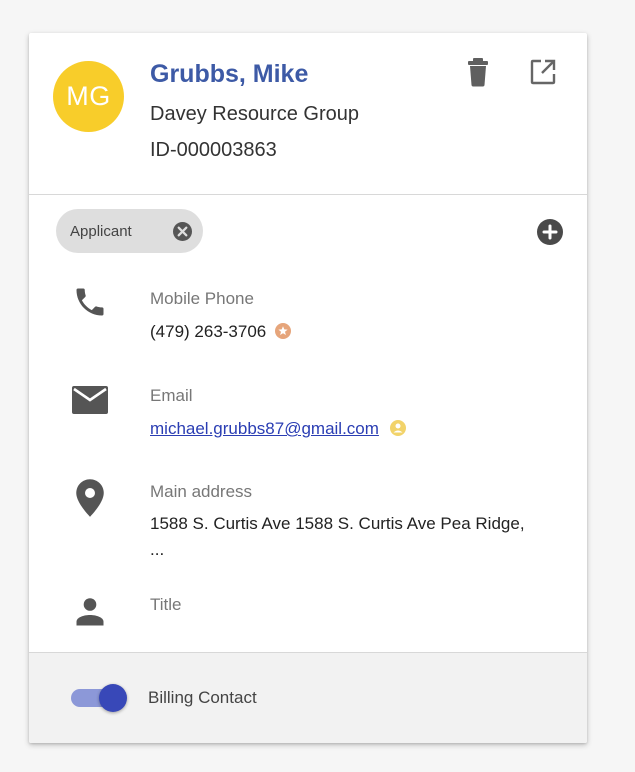 Image resolution: width=635 pixels, height=772 pixels. Describe the element at coordinates (550, 232) in the screenshot. I see `add-circle-icon` at that location.